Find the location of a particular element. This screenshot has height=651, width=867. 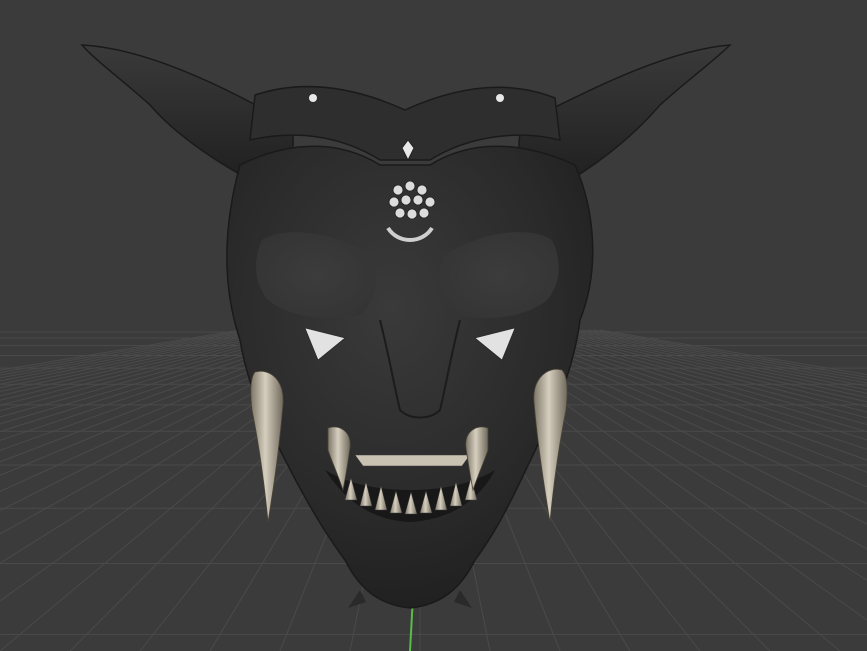

upper-teeth is located at coordinates (412, 460).